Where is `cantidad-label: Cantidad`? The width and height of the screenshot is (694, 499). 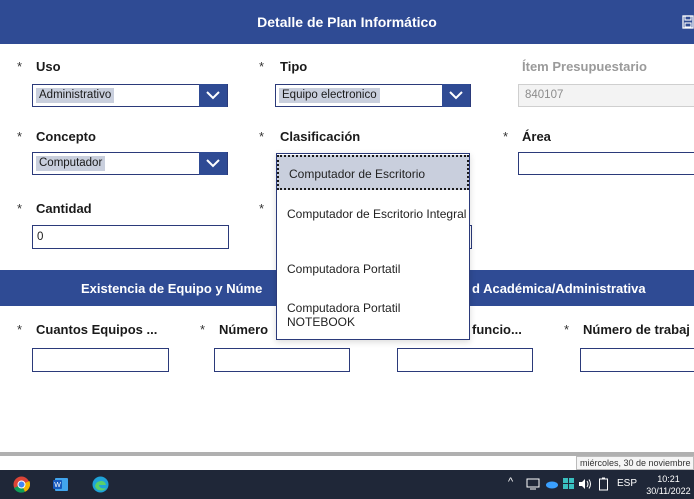
cantidad-label: Cantidad is located at coordinates (64, 208).